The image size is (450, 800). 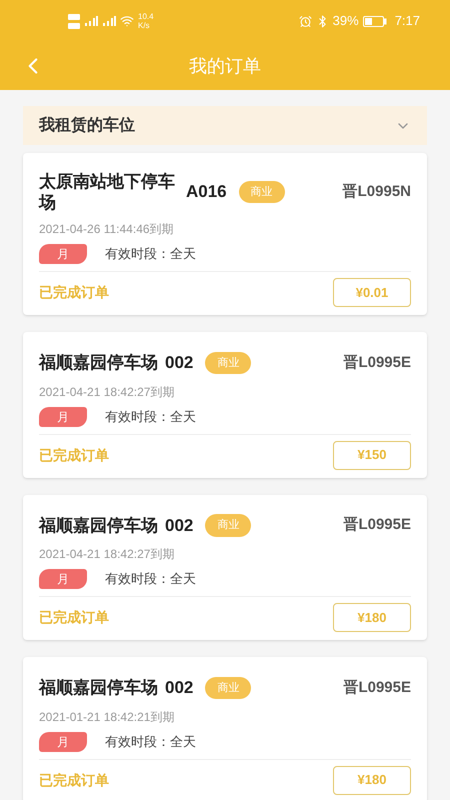 I want to click on alarm-icon, so click(x=305, y=21).